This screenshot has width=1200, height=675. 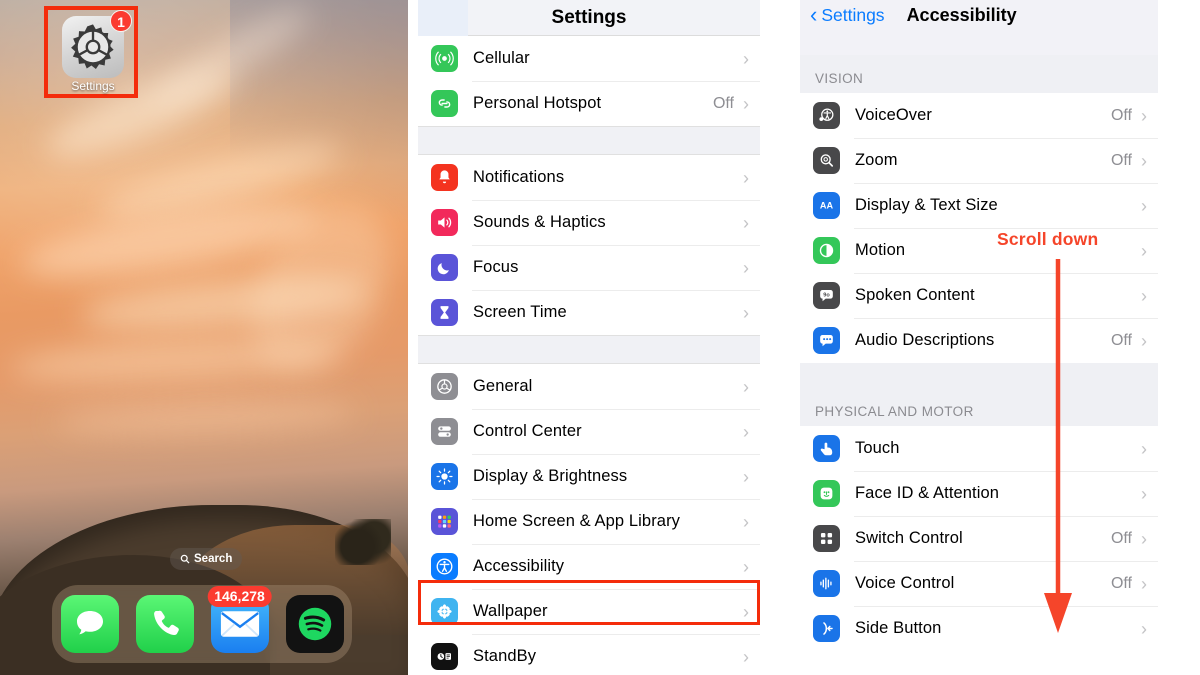 I want to click on dock-app-messages, so click(x=89, y=624).